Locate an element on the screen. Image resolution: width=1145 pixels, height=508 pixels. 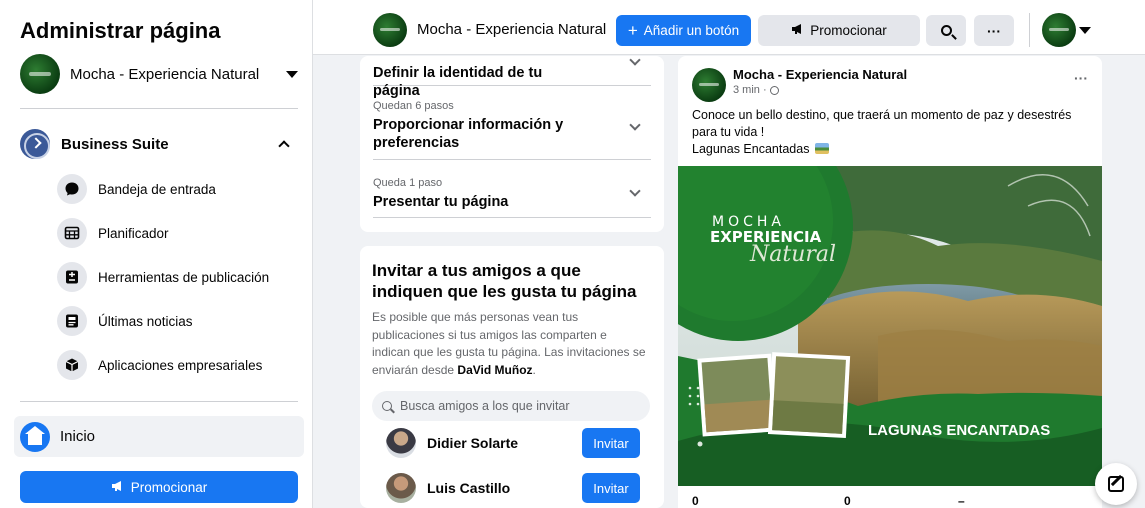
page-switcher: Mocha - Experiencia Natural is located at coordinates (161, 74).